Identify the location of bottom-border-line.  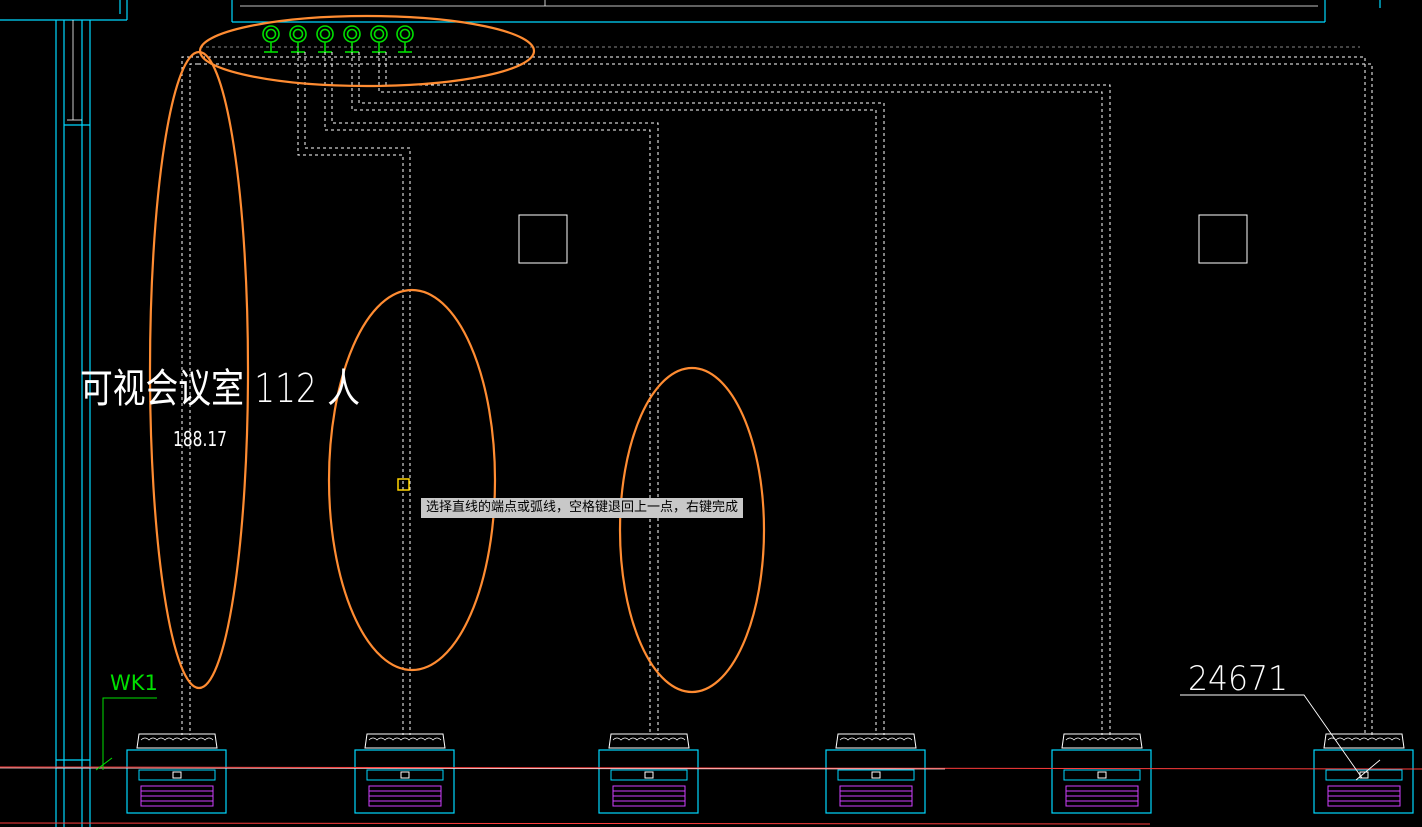
(575, 823).